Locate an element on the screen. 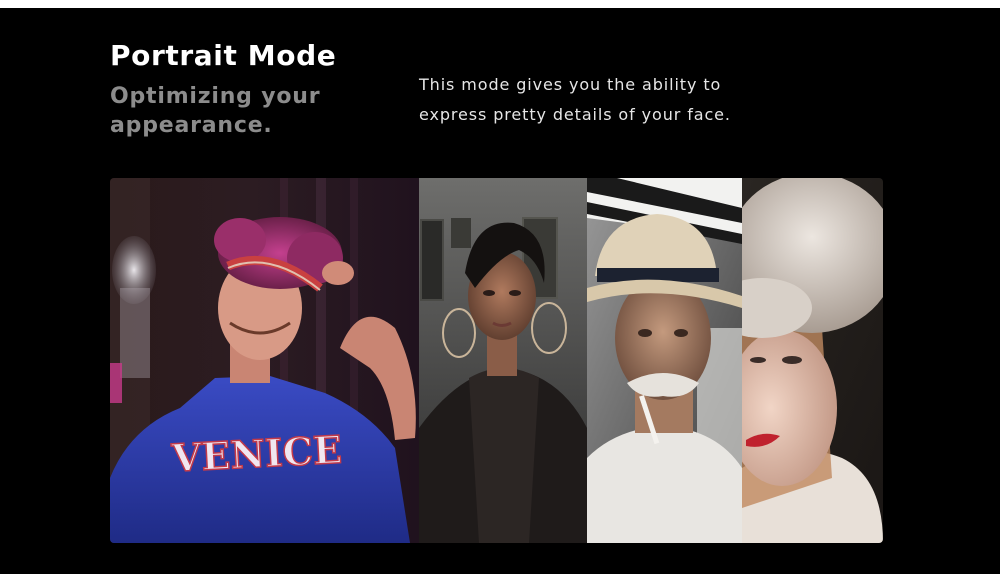 This screenshot has width=1000, height=574. portrait-photo-woman-hoops is located at coordinates (503, 360).